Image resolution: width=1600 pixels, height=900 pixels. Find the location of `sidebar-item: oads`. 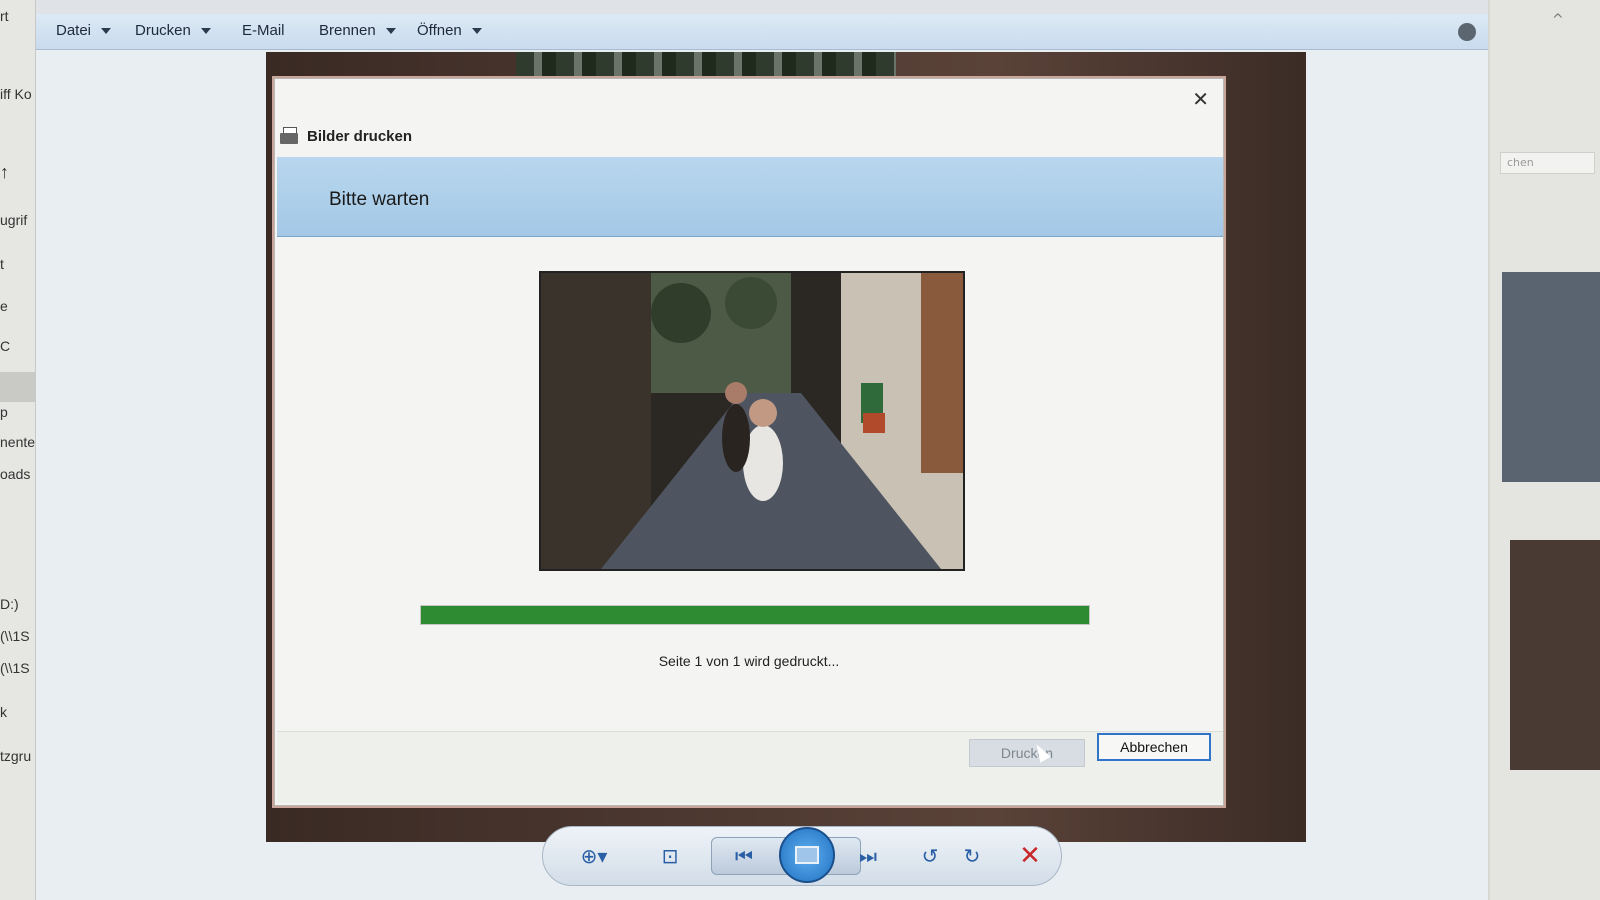

sidebar-item: oads is located at coordinates (15, 474).